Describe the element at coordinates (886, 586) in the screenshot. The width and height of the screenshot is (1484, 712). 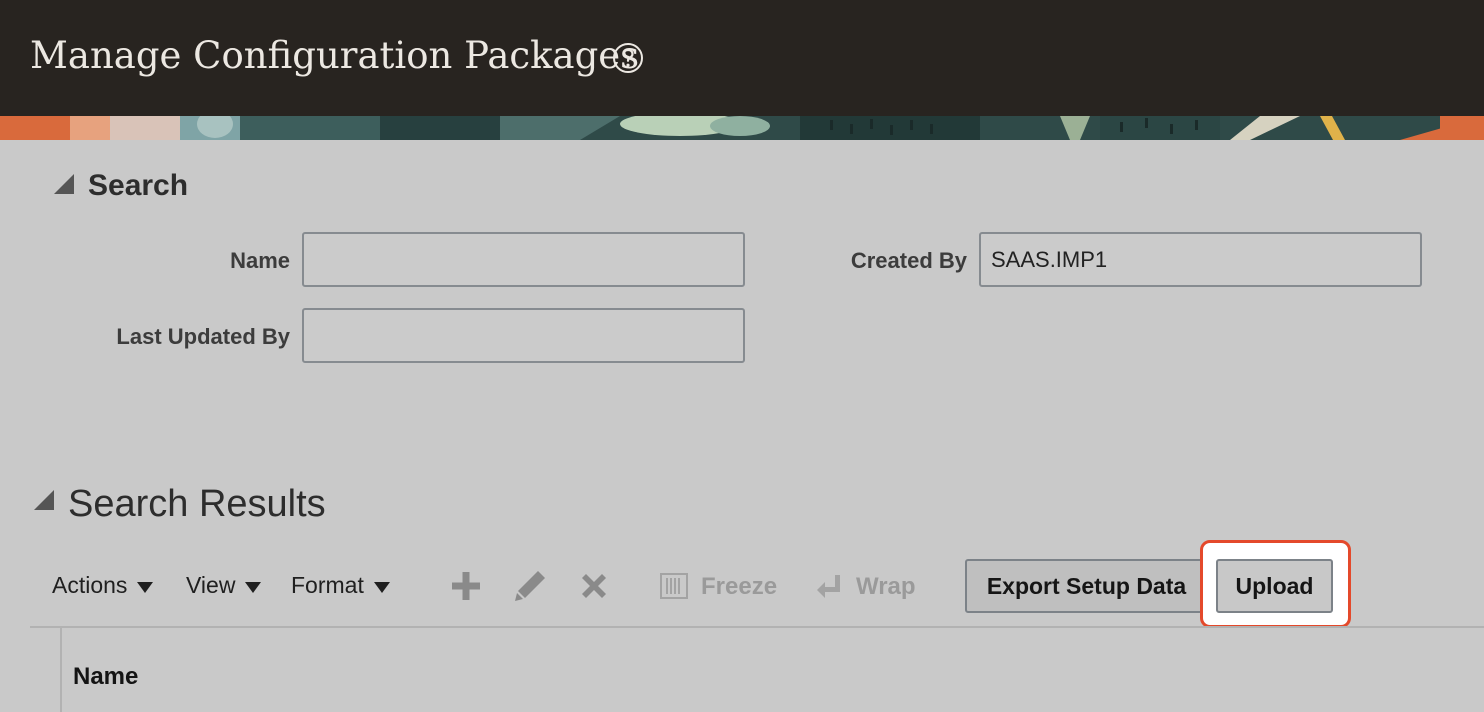
I see `wrap-label: Wrap` at that location.